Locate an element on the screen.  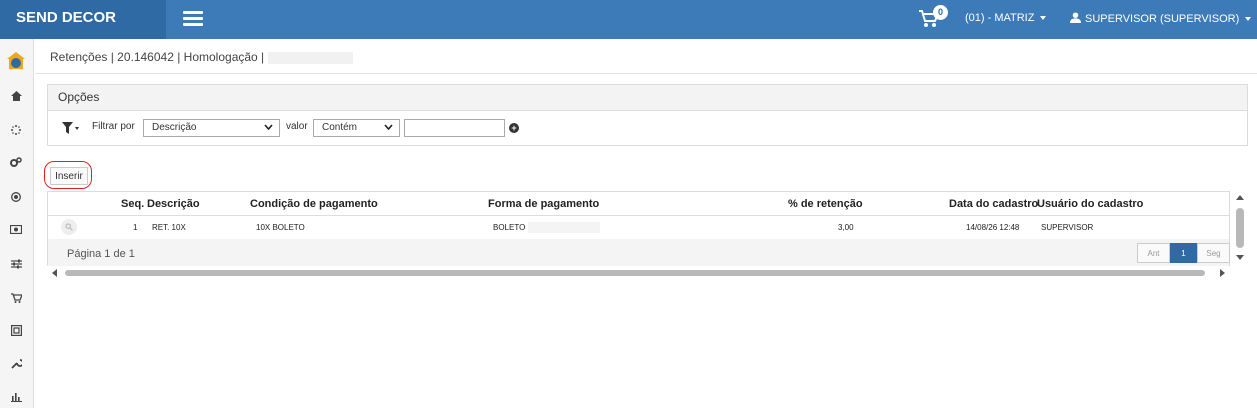
column-header: % de retenção is located at coordinates (825, 204).